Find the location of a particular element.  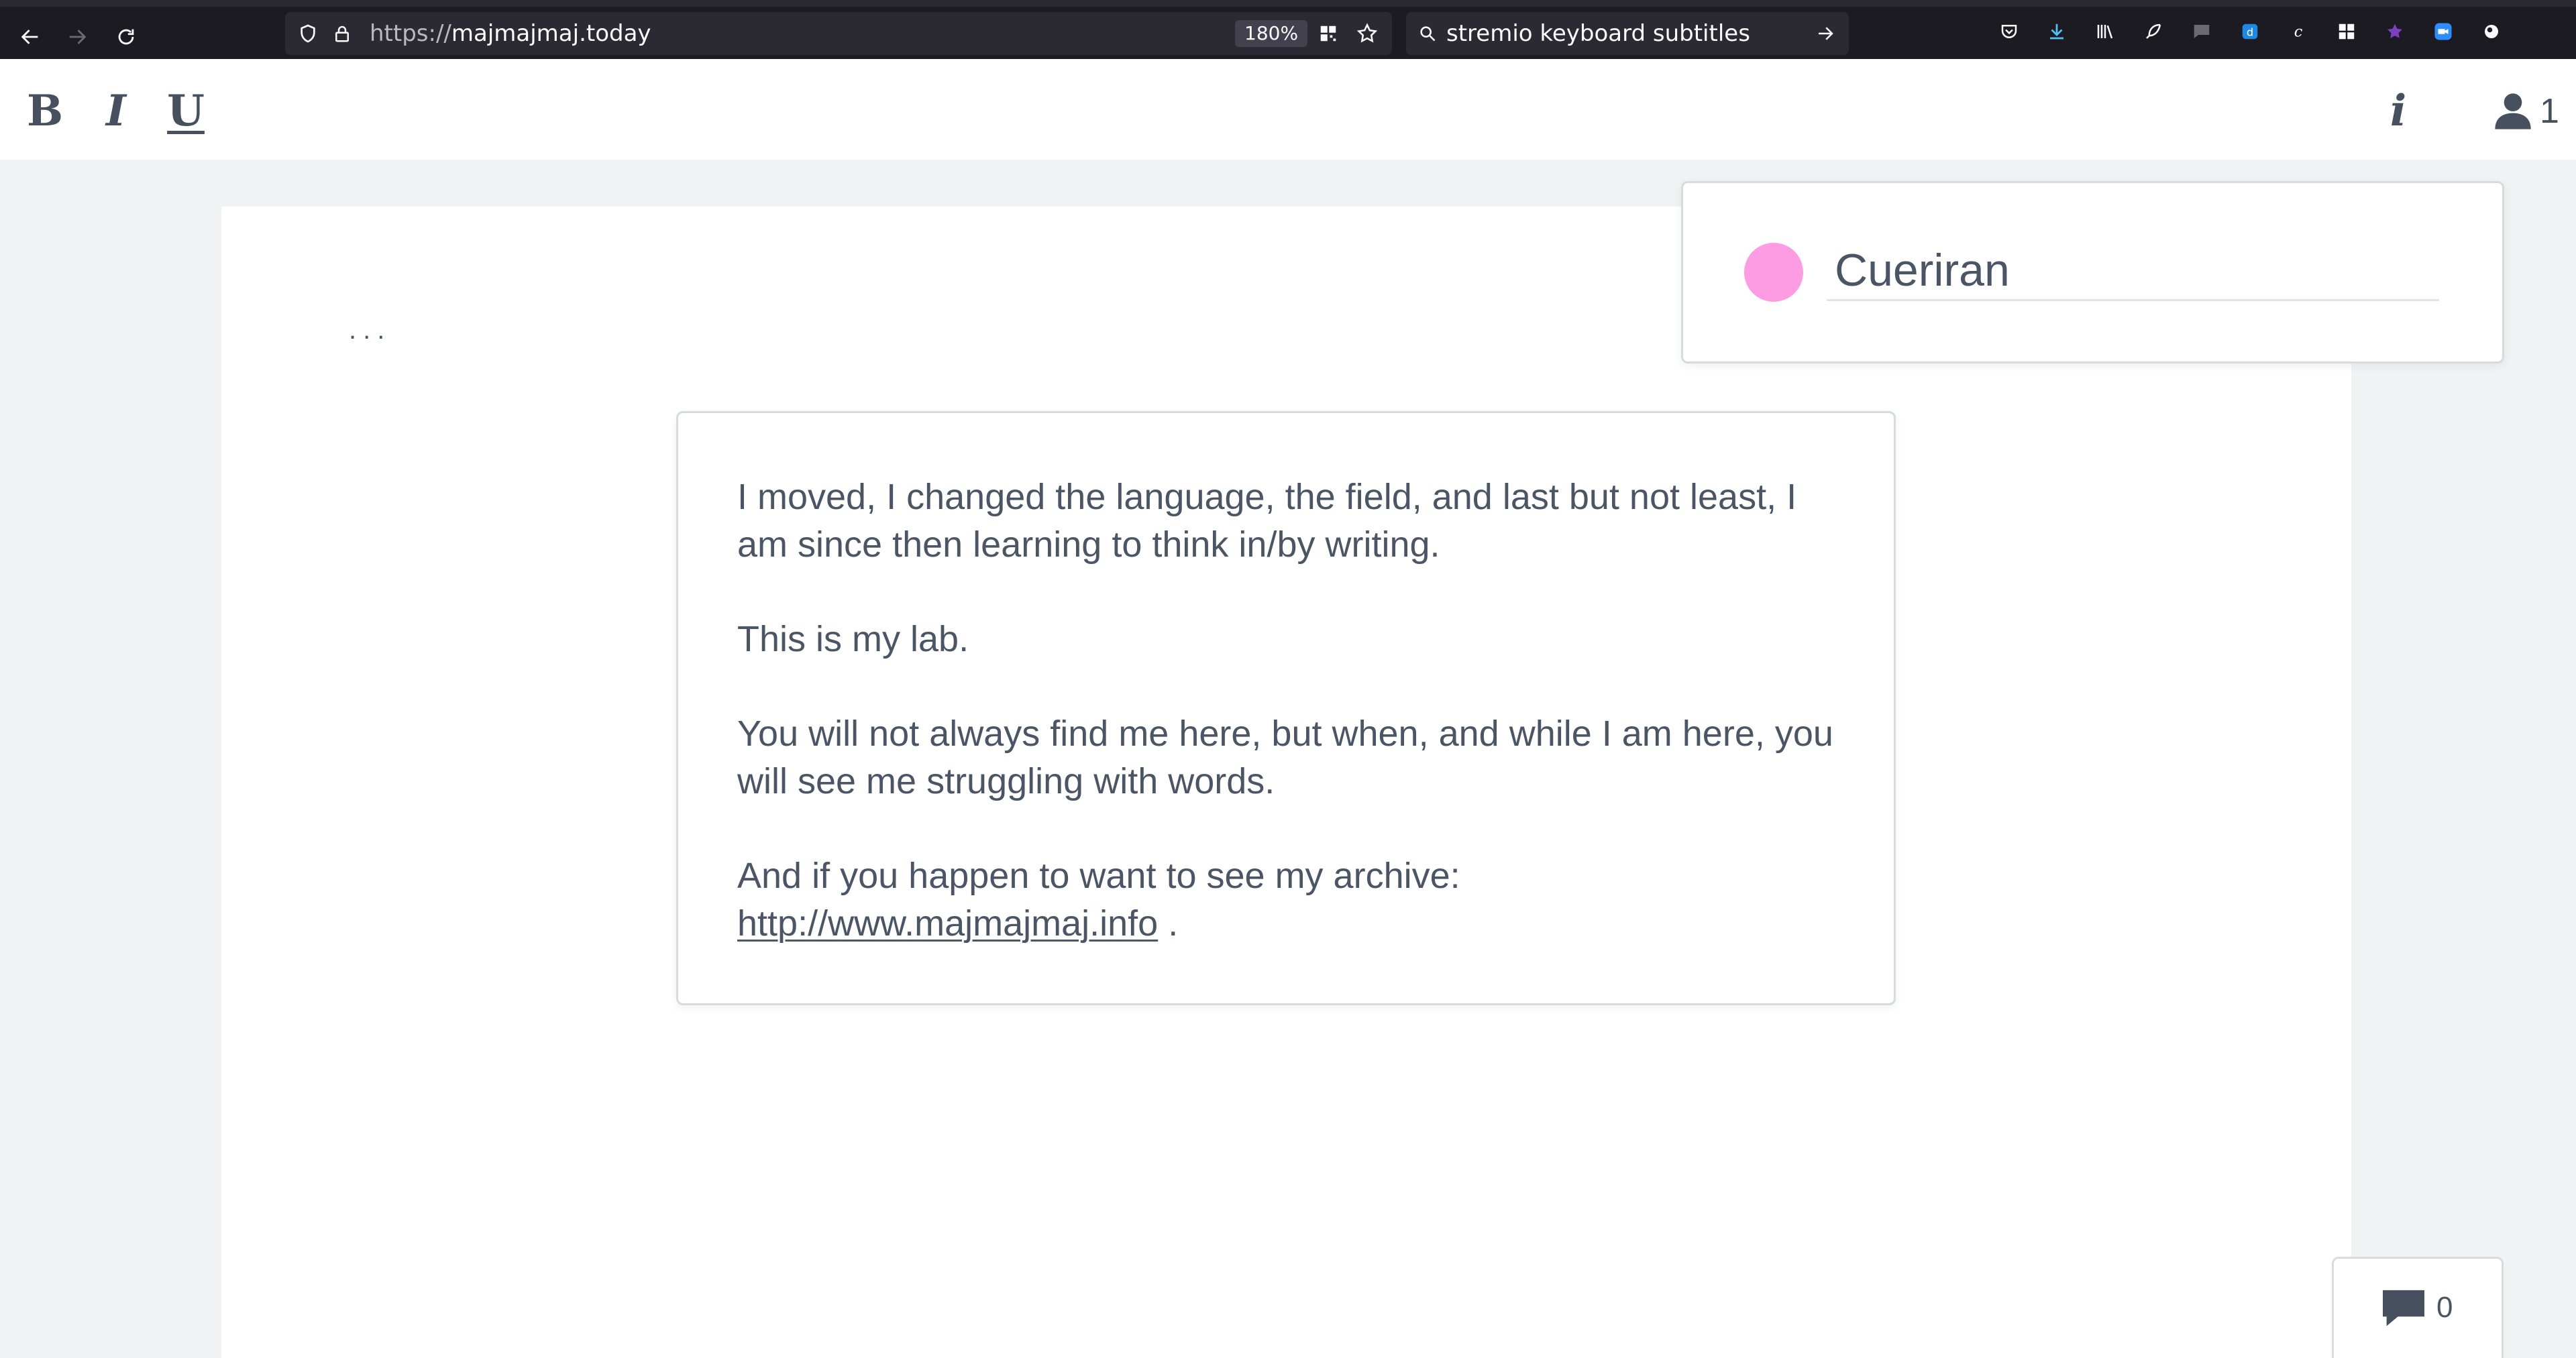

lock-icon is located at coordinates (342, 33).